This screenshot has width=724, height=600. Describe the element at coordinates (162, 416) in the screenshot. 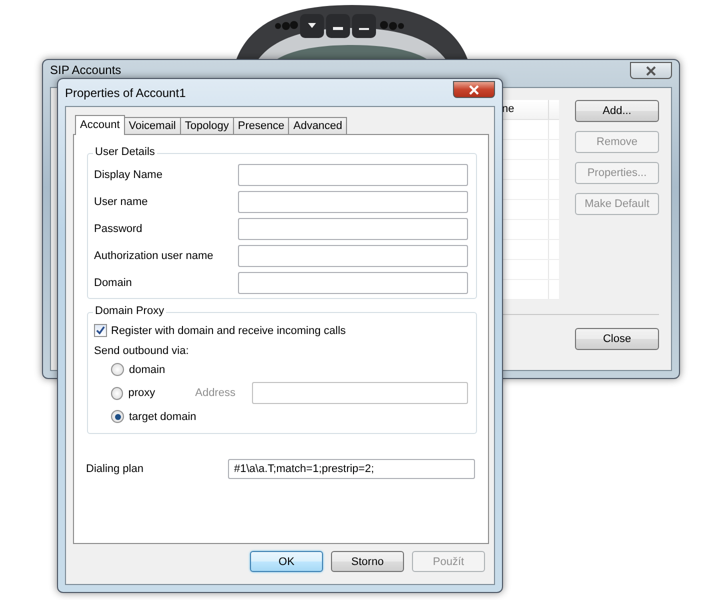

I see `radio-label: target domain` at that location.